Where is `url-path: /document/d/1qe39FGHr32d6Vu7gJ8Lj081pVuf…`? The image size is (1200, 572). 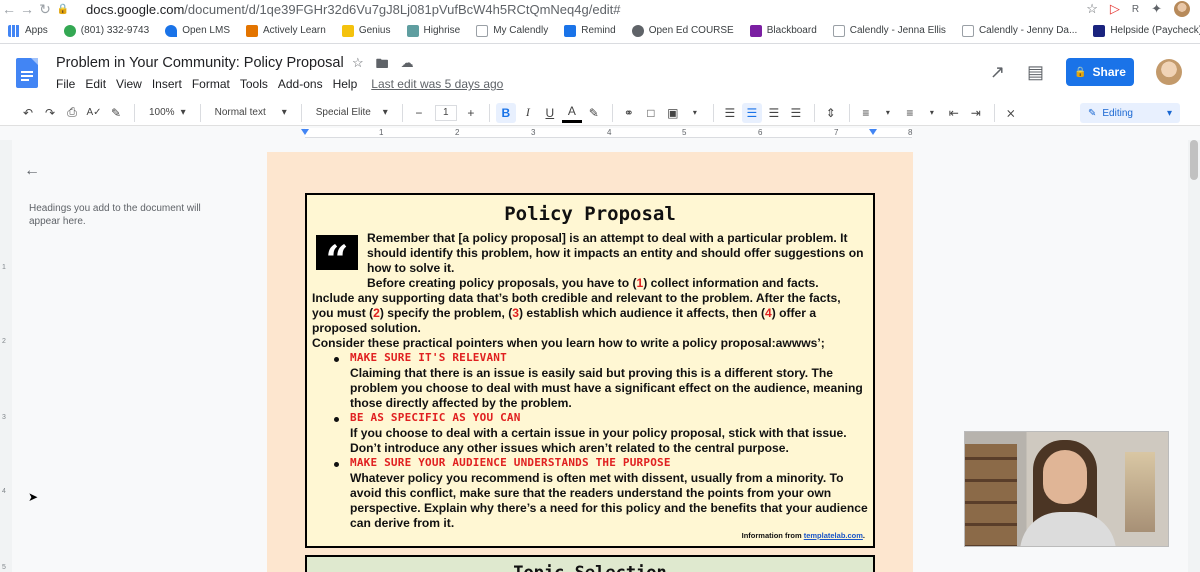 url-path: /document/d/1qe39FGHr32d6Vu7gJ8Lj081pVuf… is located at coordinates (402, 9).